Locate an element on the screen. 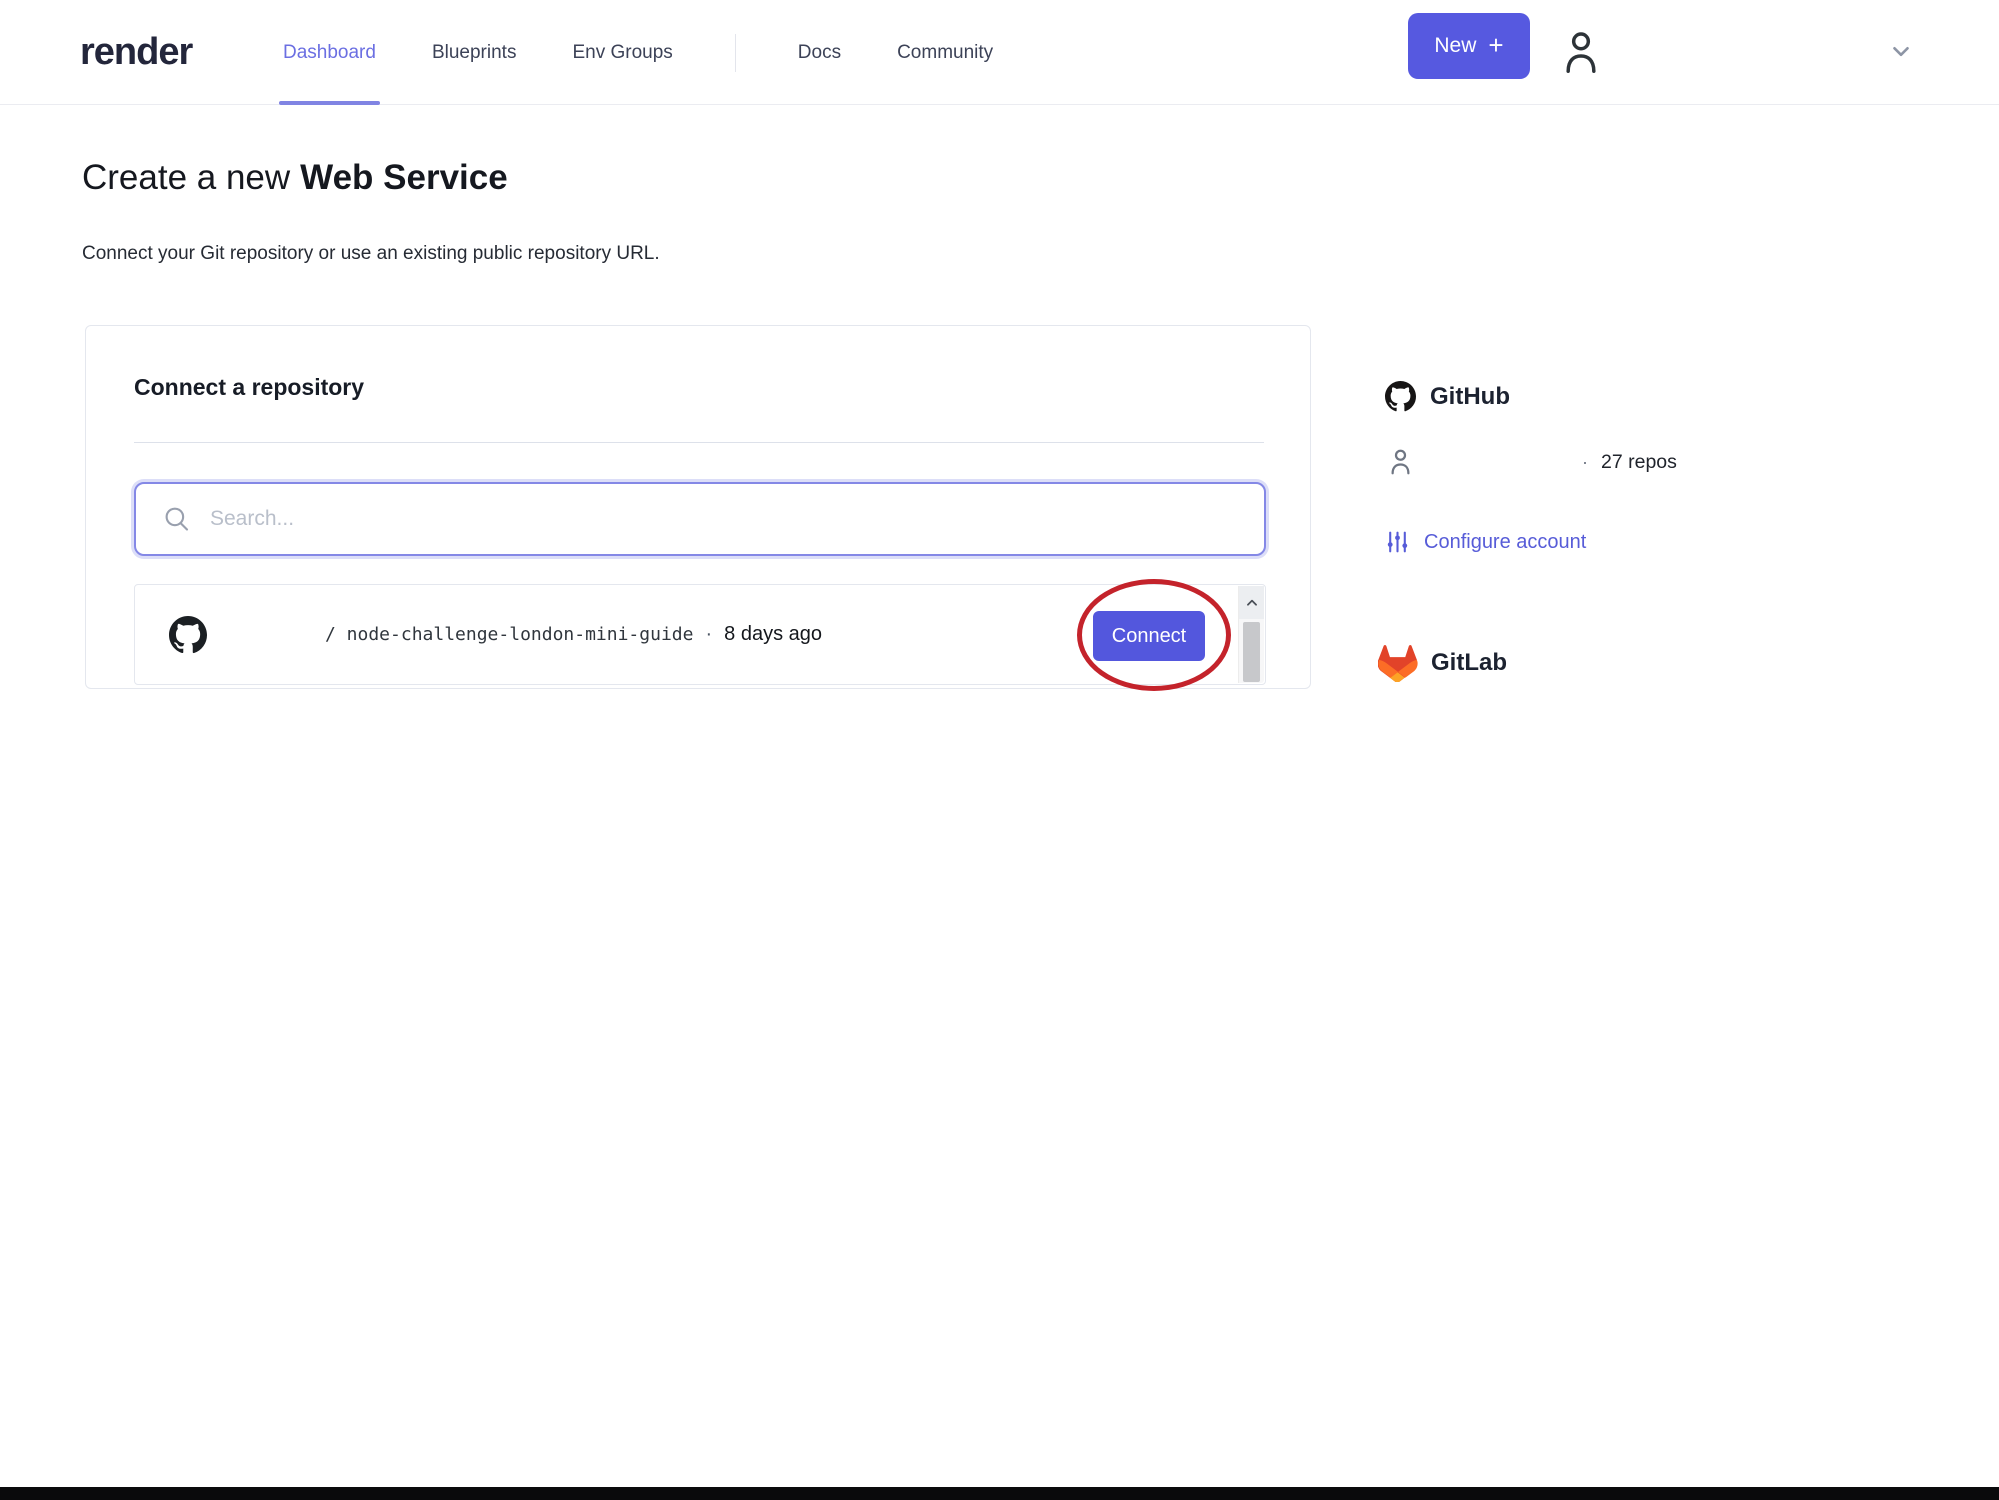  nav-item-label: Community is located at coordinates (945, 52).